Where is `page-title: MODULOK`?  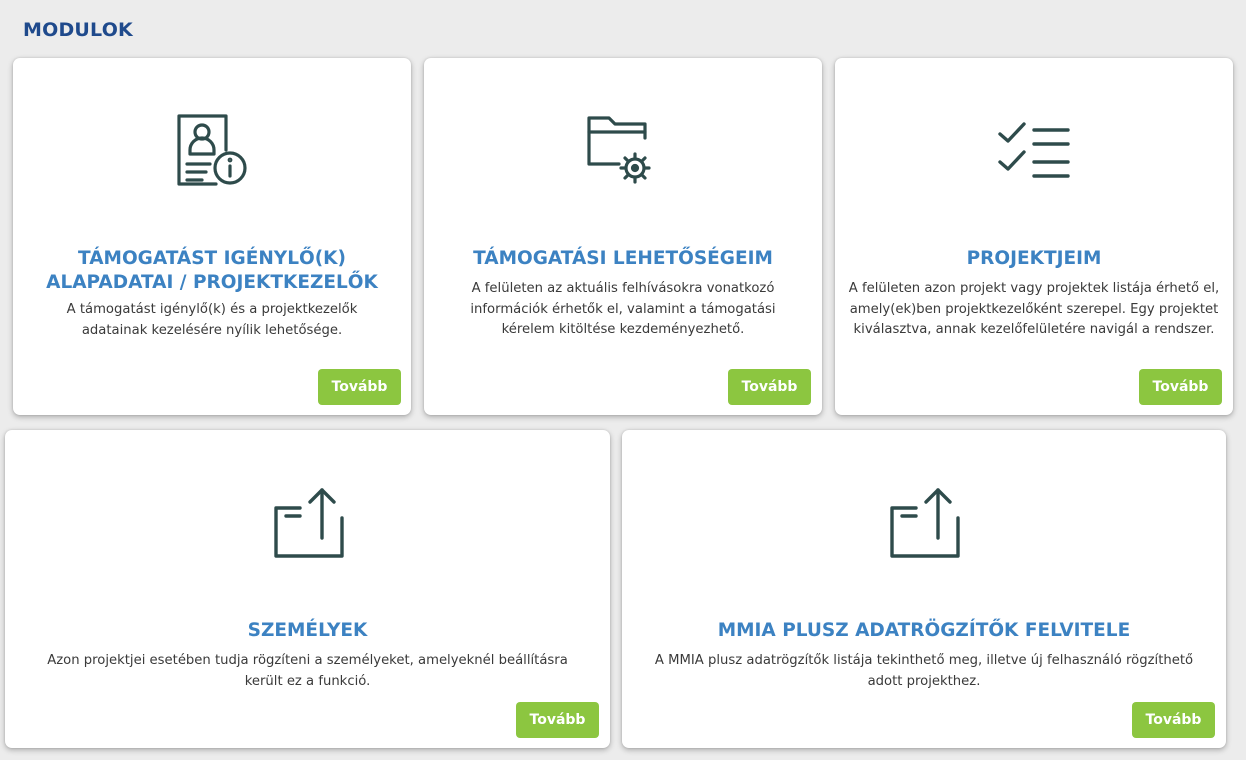
page-title: MODULOK is located at coordinates (78, 30).